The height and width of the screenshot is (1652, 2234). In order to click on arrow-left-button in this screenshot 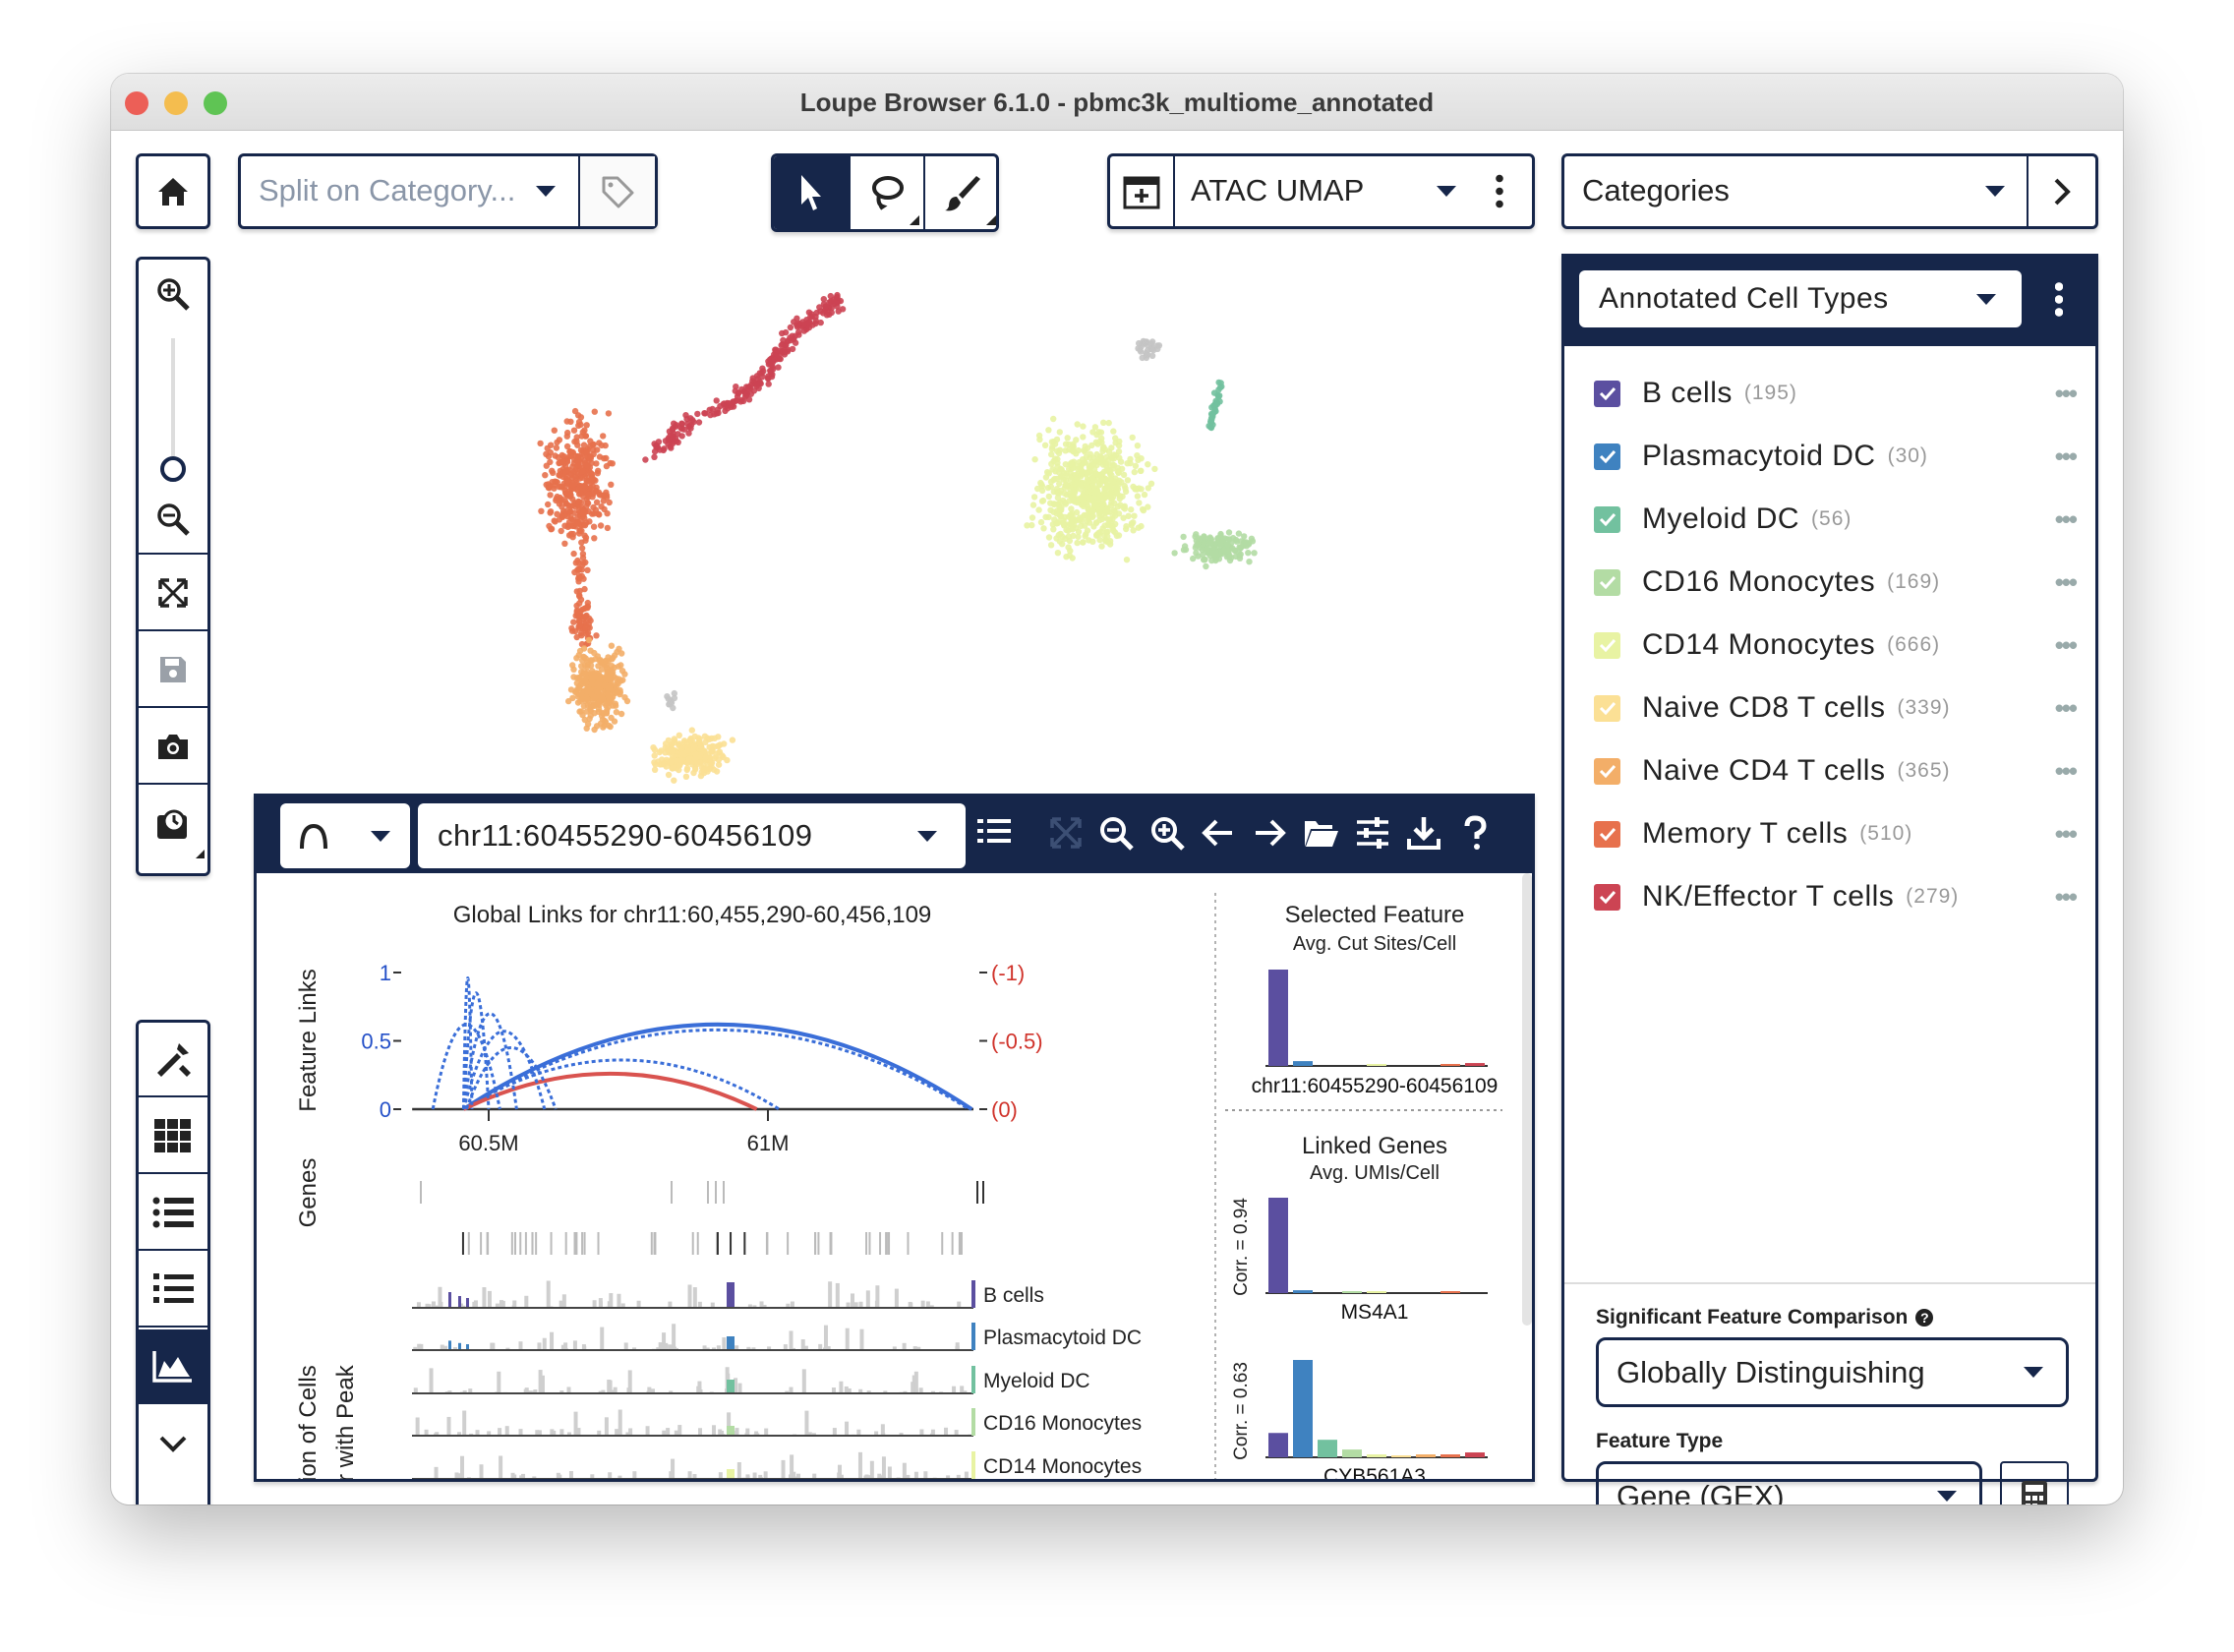, I will do `click(1219, 833)`.